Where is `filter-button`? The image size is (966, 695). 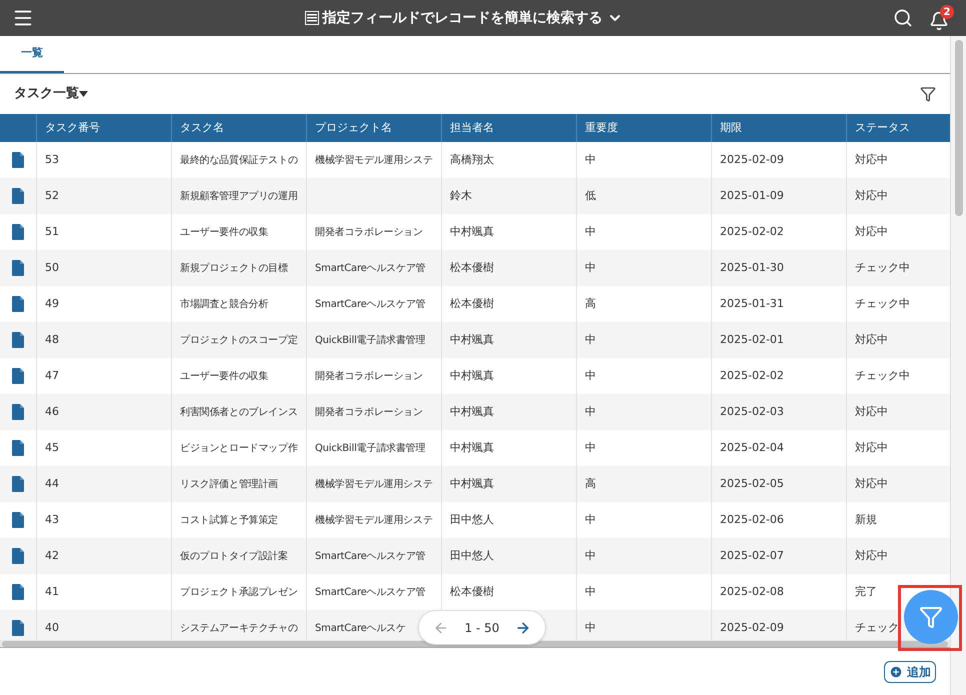 filter-button is located at coordinates (928, 94).